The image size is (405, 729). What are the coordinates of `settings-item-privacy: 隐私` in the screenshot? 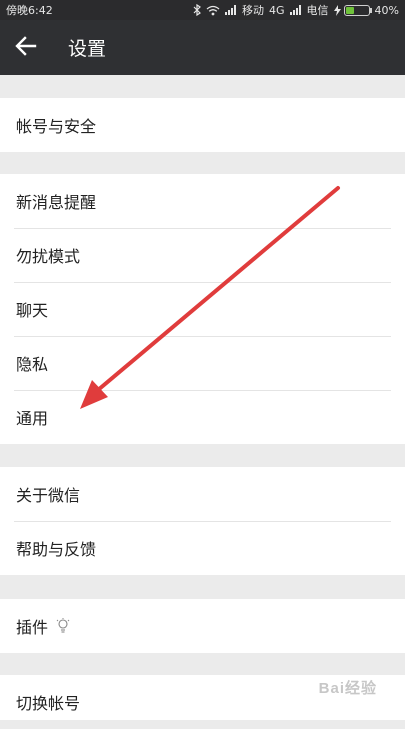 It's located at (202, 363).